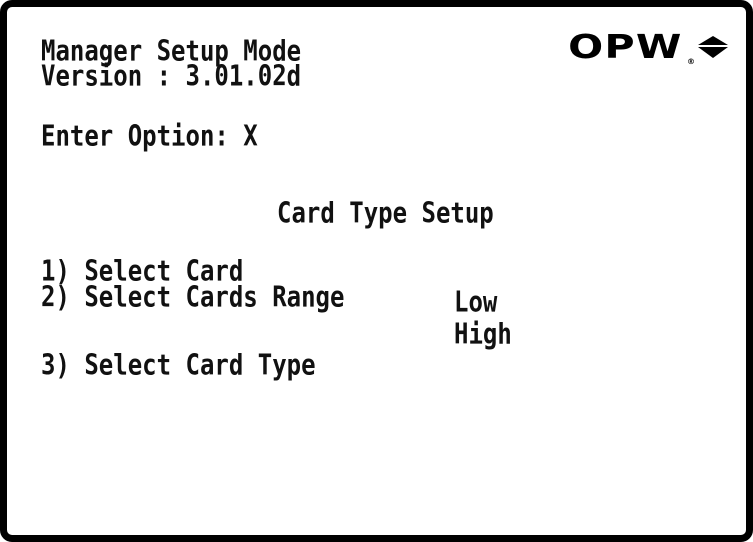  Describe the element at coordinates (483, 334) in the screenshot. I see `range-high-label: High` at that location.